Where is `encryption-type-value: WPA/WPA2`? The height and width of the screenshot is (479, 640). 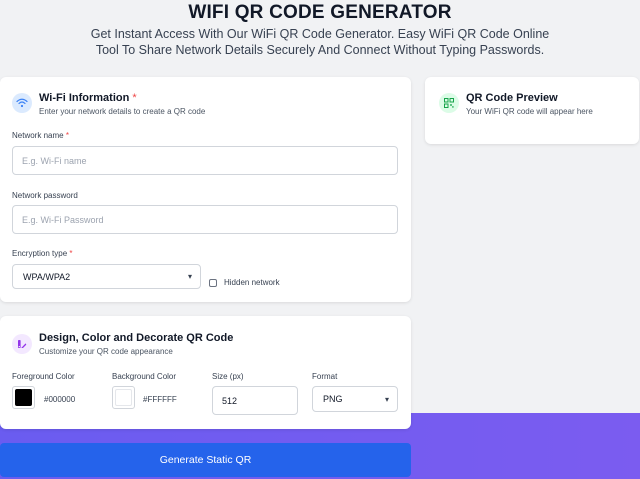 encryption-type-value: WPA/WPA2 is located at coordinates (47, 276).